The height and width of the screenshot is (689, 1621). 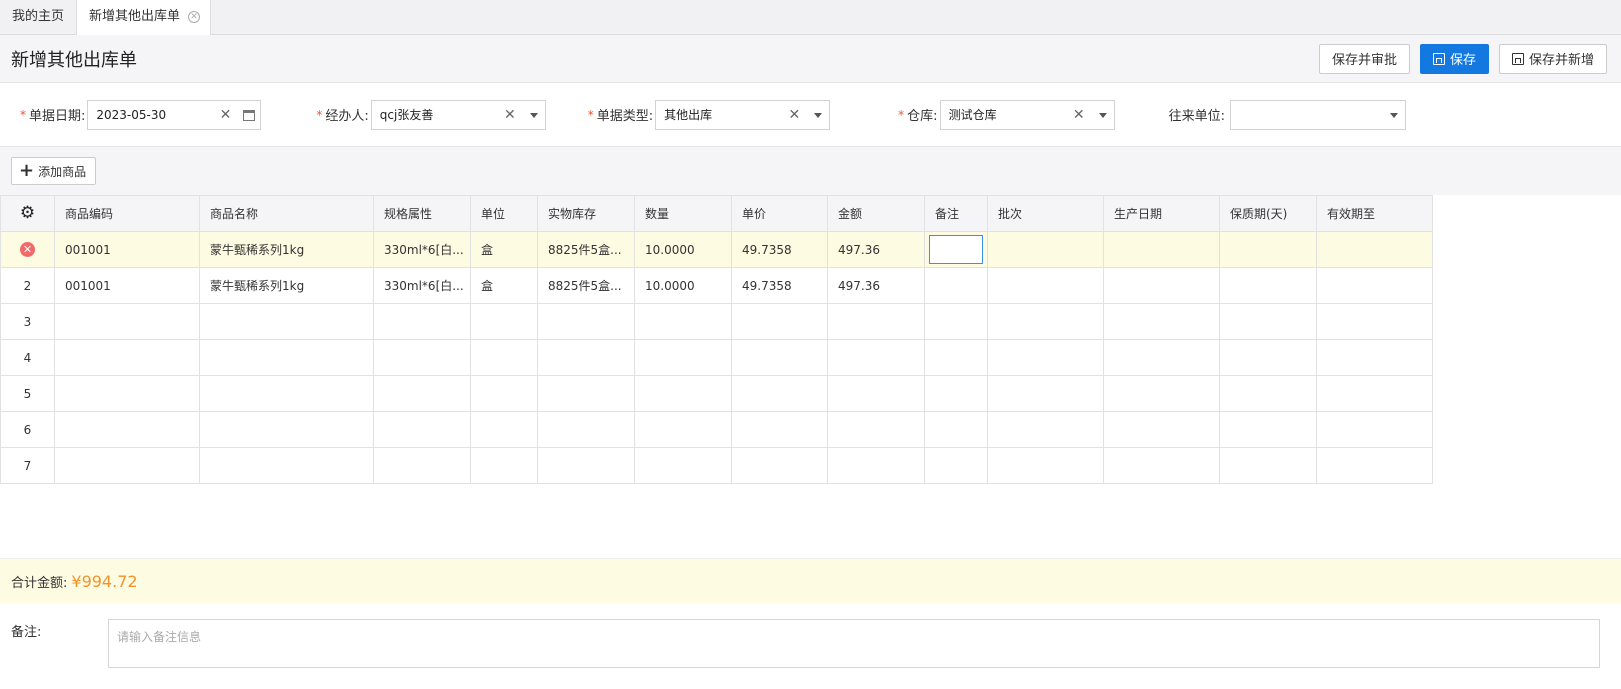 What do you see at coordinates (1552, 58) in the screenshot?
I see `save-and-new-button: 保存并新增` at bounding box center [1552, 58].